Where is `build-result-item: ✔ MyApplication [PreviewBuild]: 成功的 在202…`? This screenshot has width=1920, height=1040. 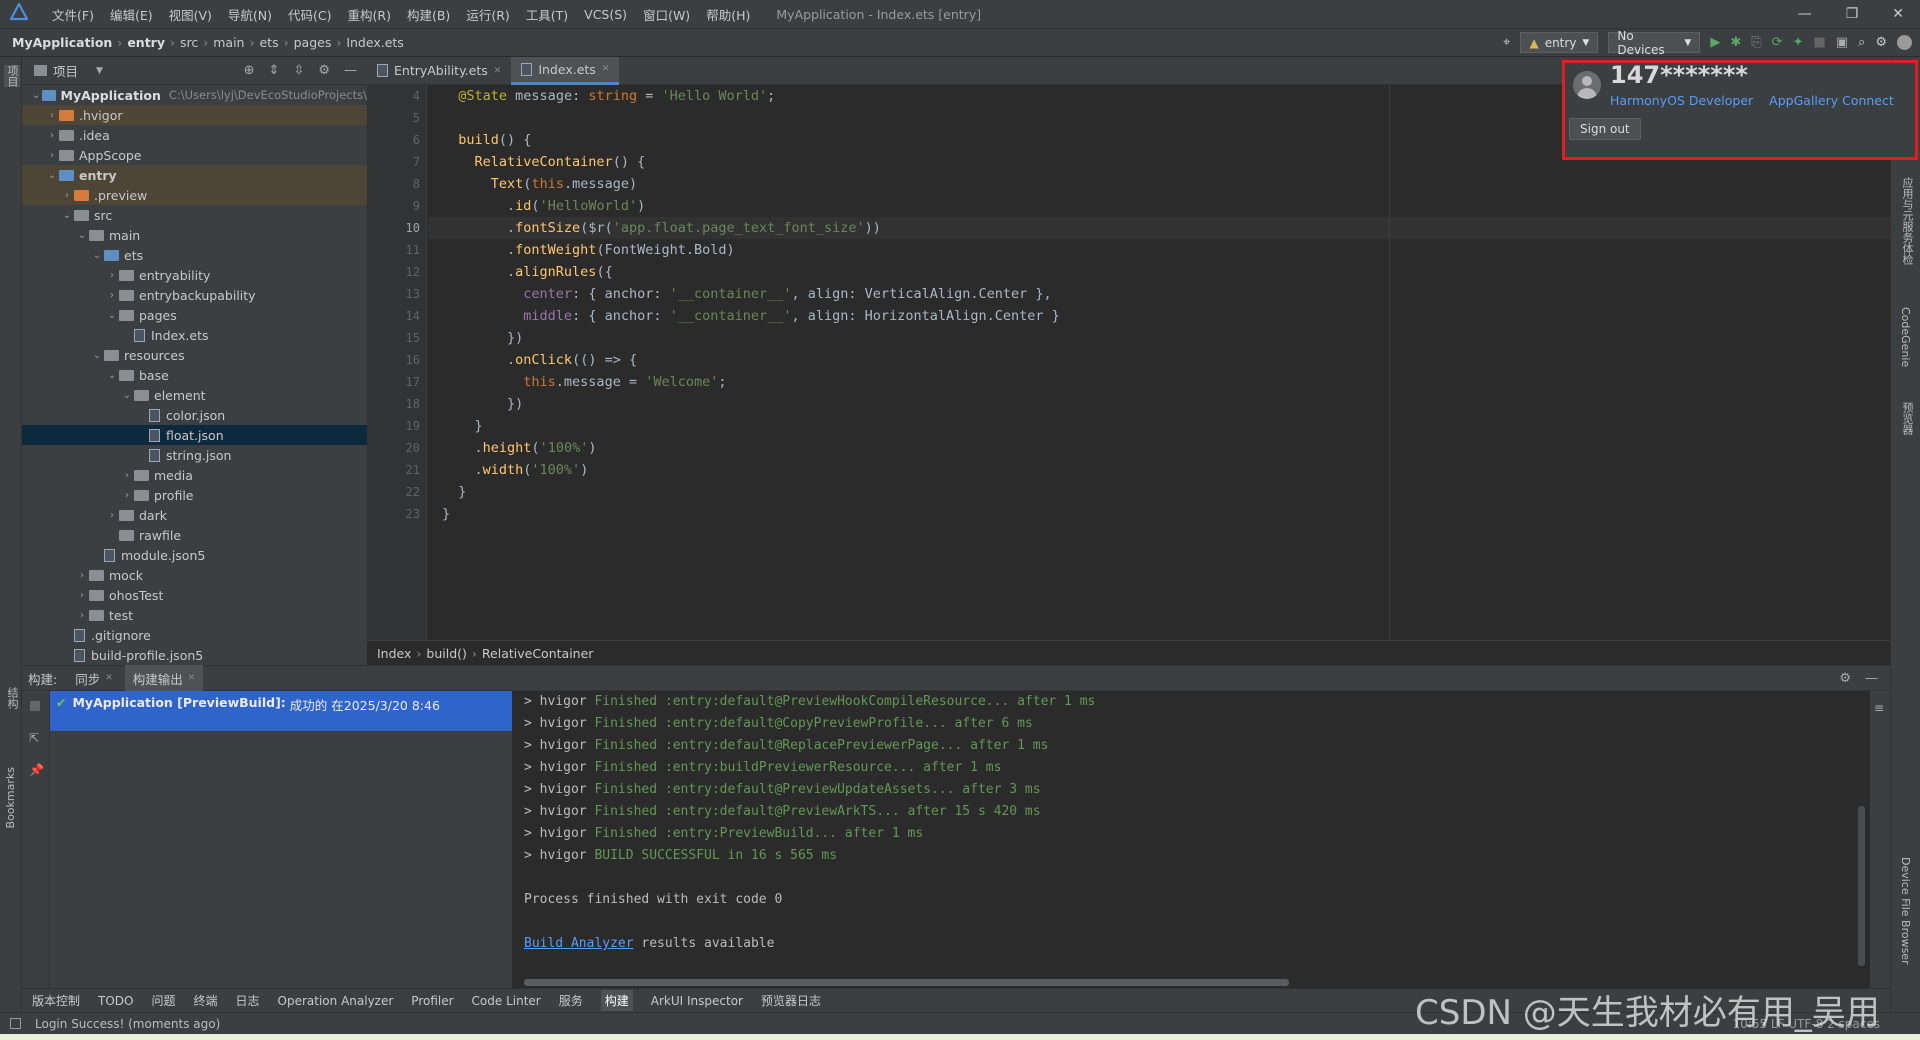 build-result-item: ✔ MyApplication [PreviewBuild]: 成功的 在202… is located at coordinates (281, 711).